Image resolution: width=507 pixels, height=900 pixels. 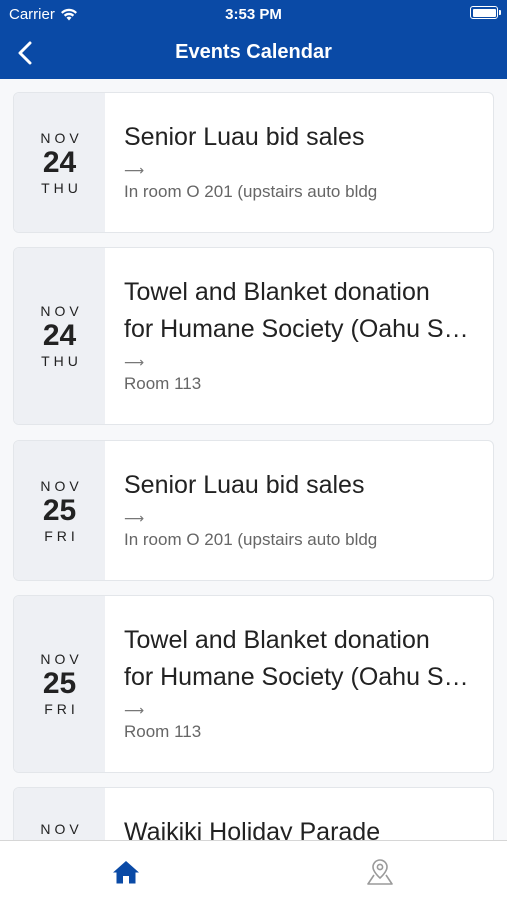 I want to click on tab-bar, so click(x=253, y=870).